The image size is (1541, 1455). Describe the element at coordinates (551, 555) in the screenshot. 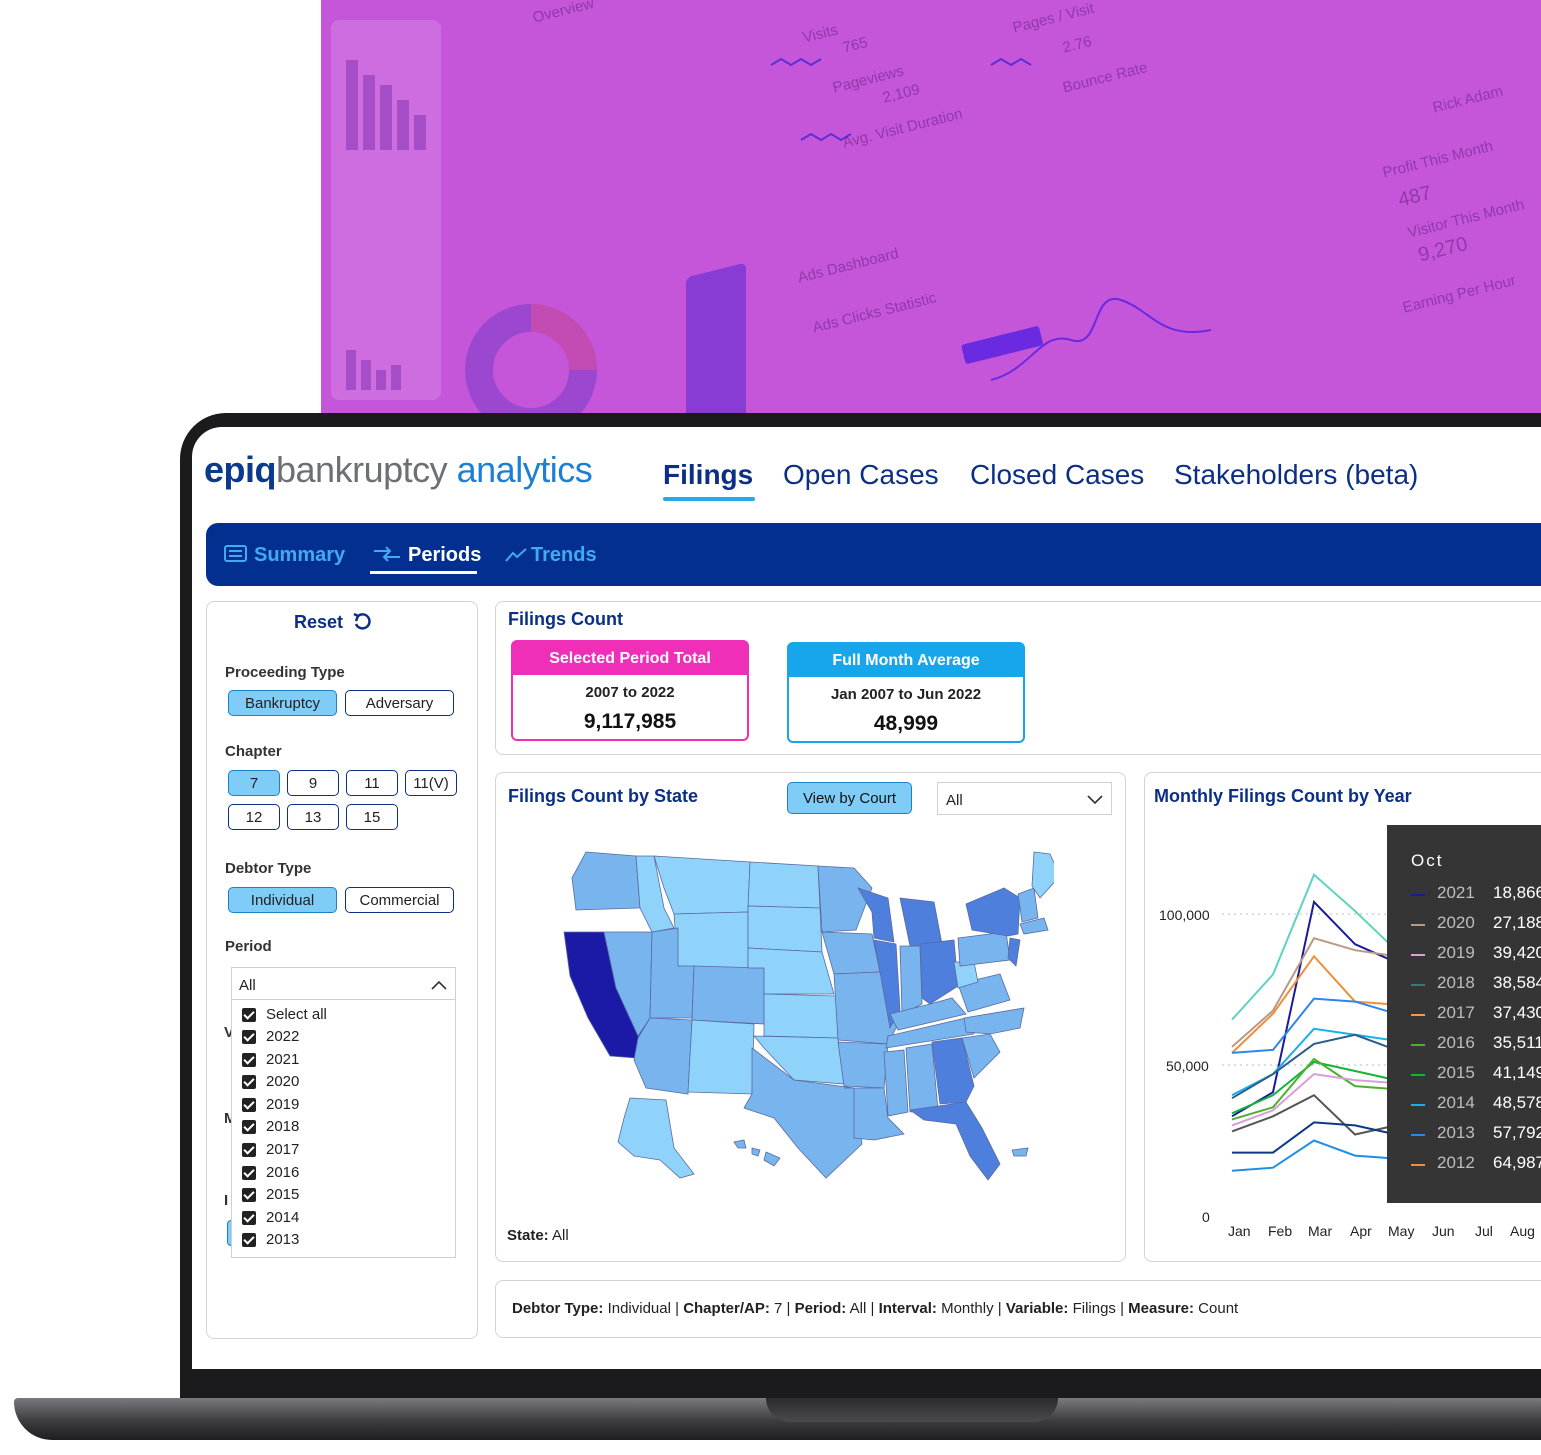

I see `tab-trends: Trends` at that location.